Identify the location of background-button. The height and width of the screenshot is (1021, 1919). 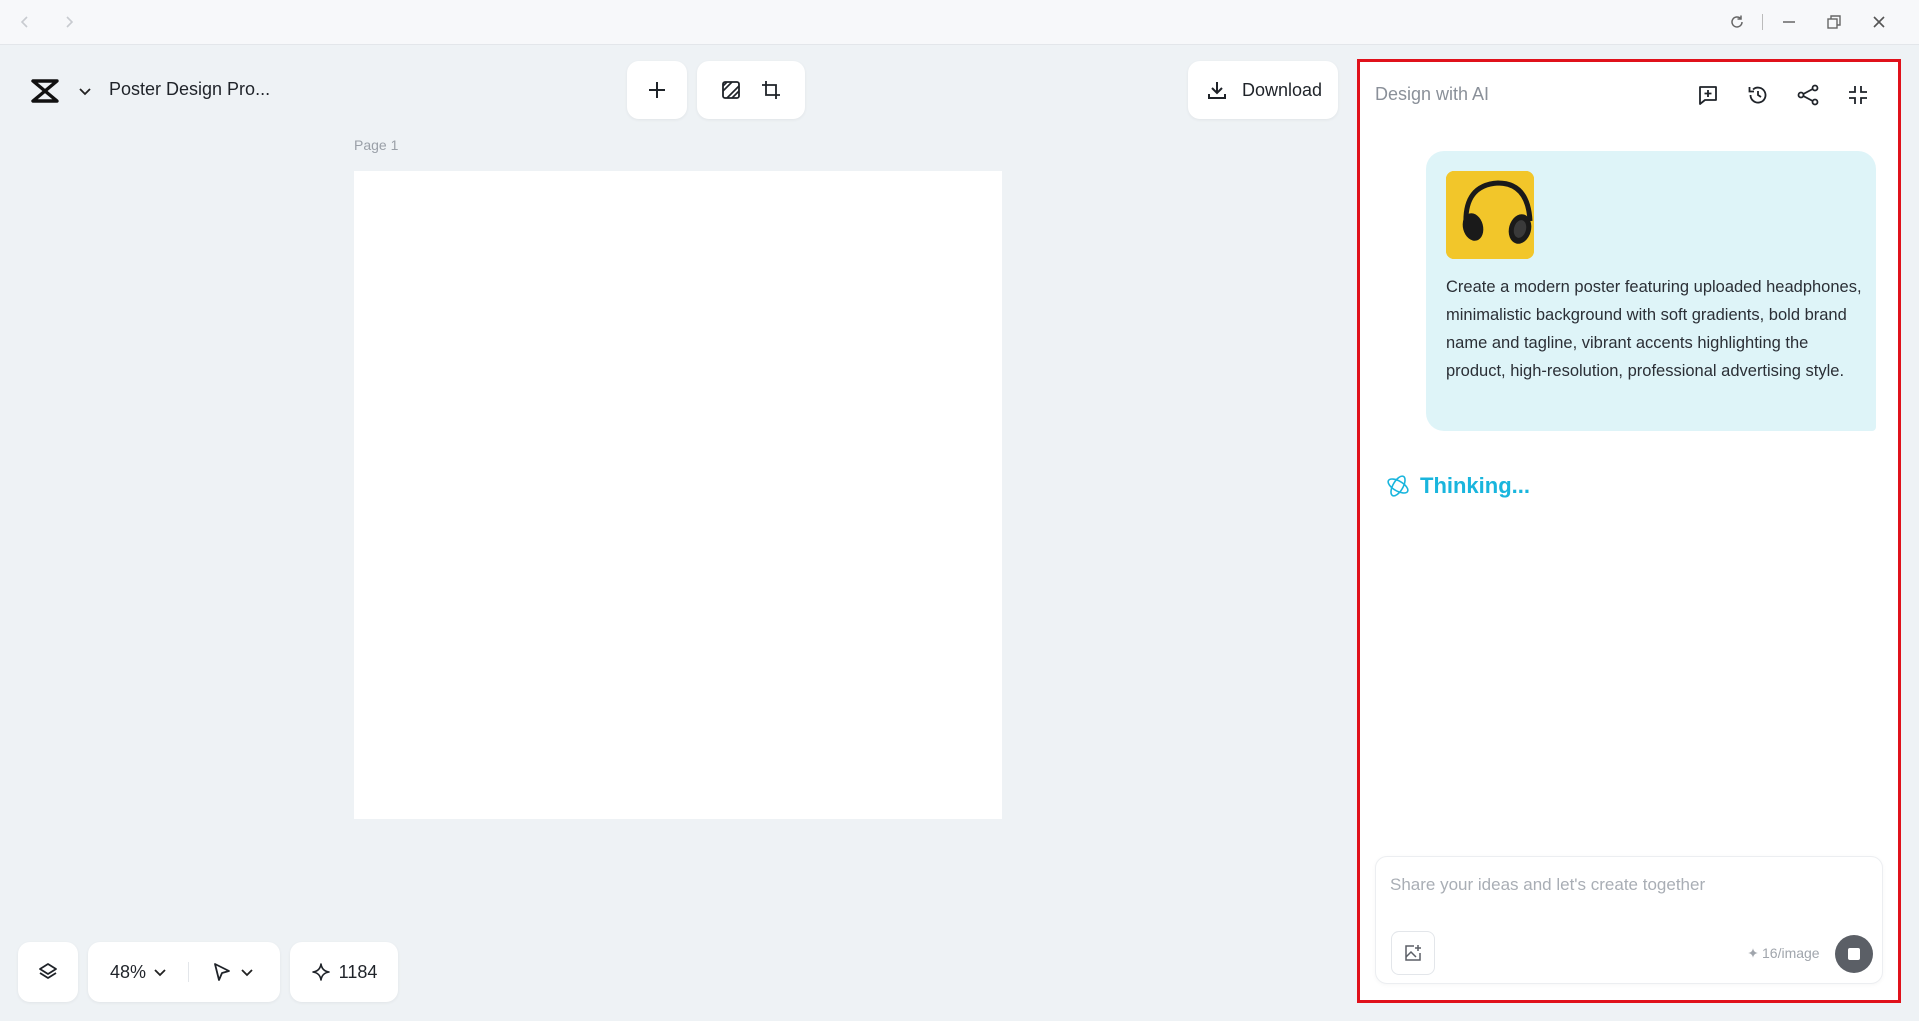
(731, 90).